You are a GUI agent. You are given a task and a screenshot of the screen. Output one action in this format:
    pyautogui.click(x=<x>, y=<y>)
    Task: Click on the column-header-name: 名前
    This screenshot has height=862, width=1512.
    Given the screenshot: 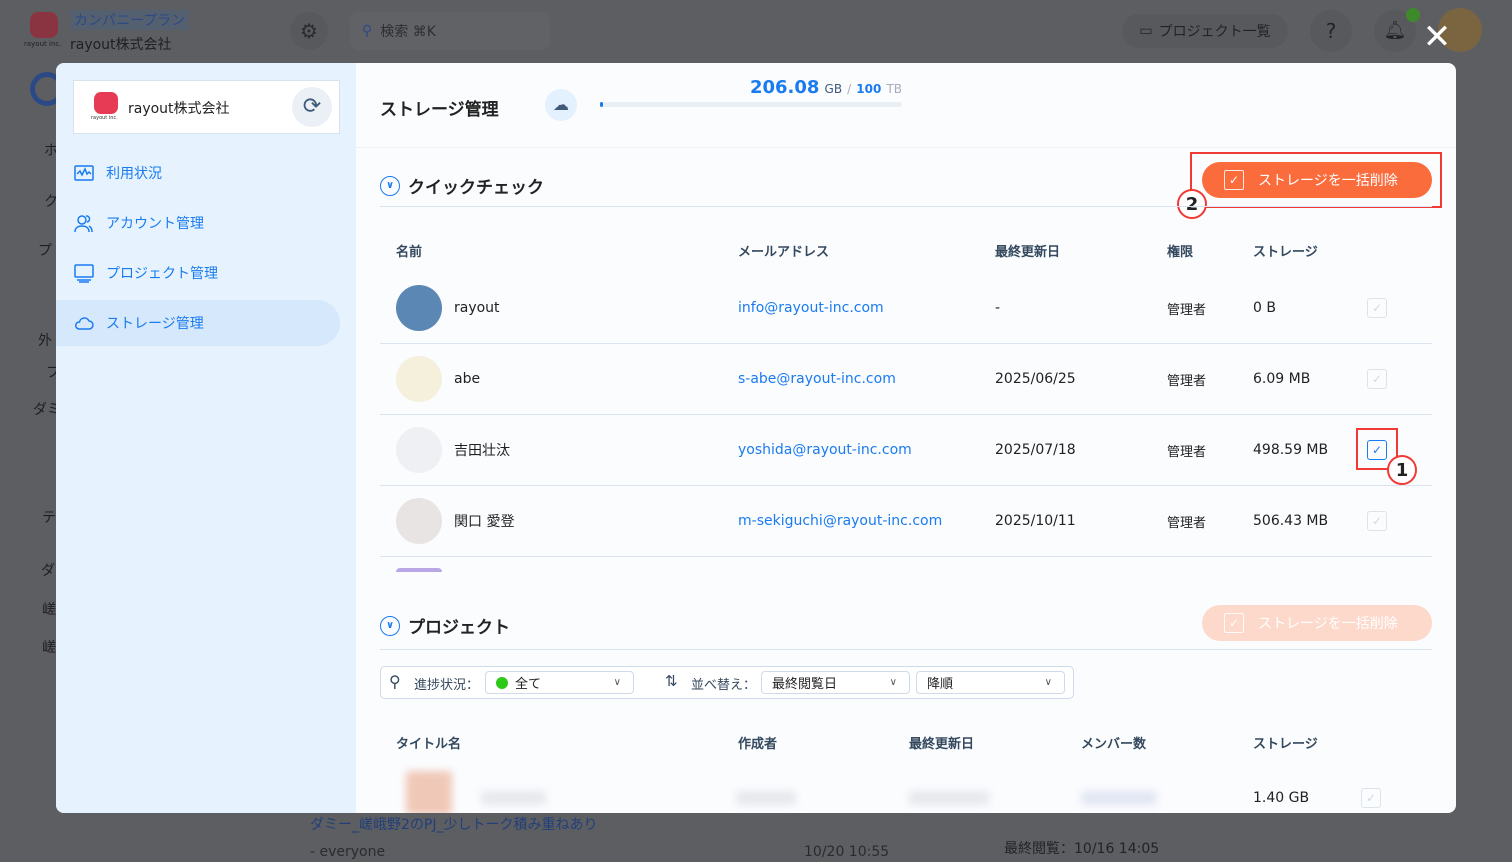 What is the action you would take?
    pyautogui.click(x=409, y=252)
    